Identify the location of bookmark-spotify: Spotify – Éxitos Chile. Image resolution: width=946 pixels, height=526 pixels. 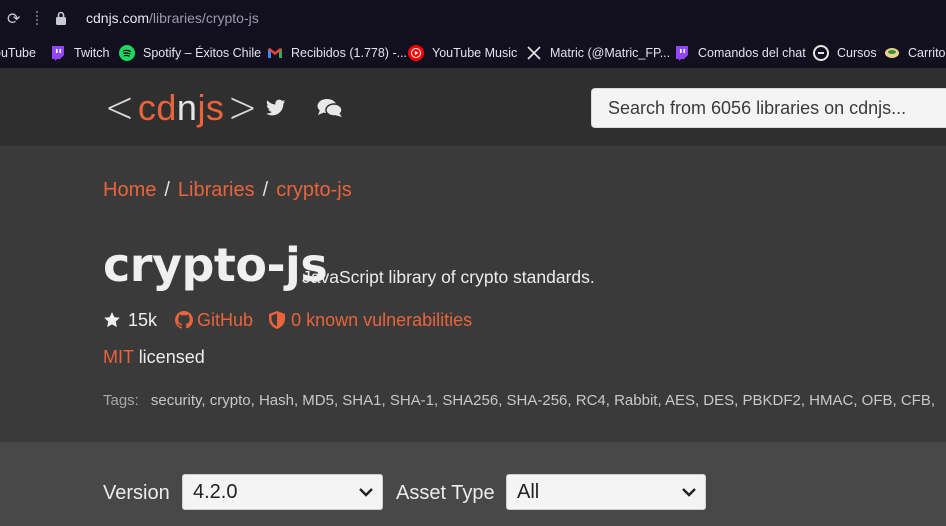
(190, 53).